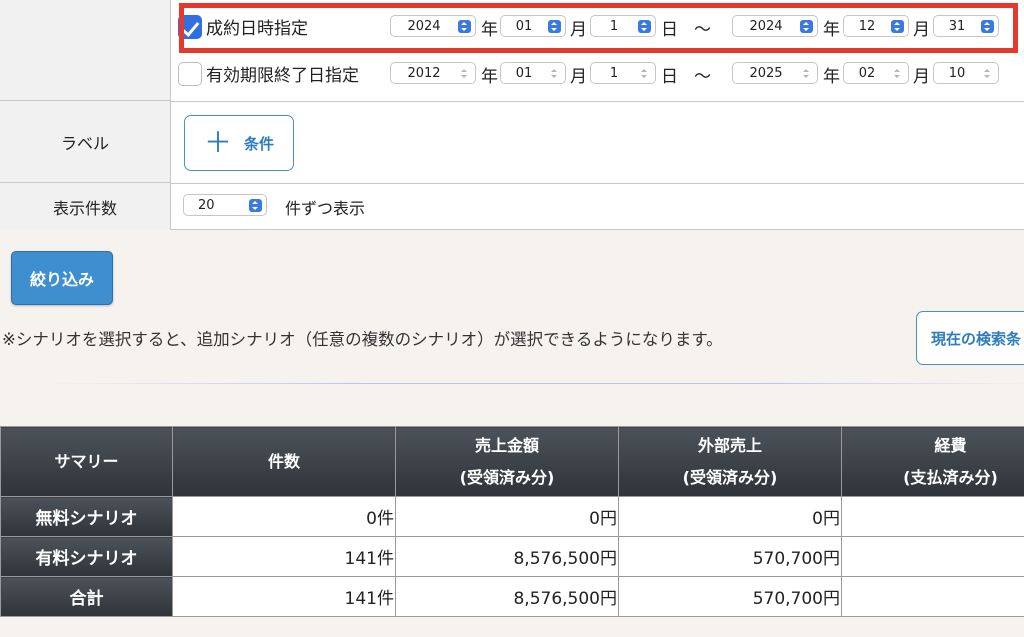 This screenshot has height=637, width=1024. What do you see at coordinates (86, 596) in the screenshot?
I see `row-label: 合計` at bounding box center [86, 596].